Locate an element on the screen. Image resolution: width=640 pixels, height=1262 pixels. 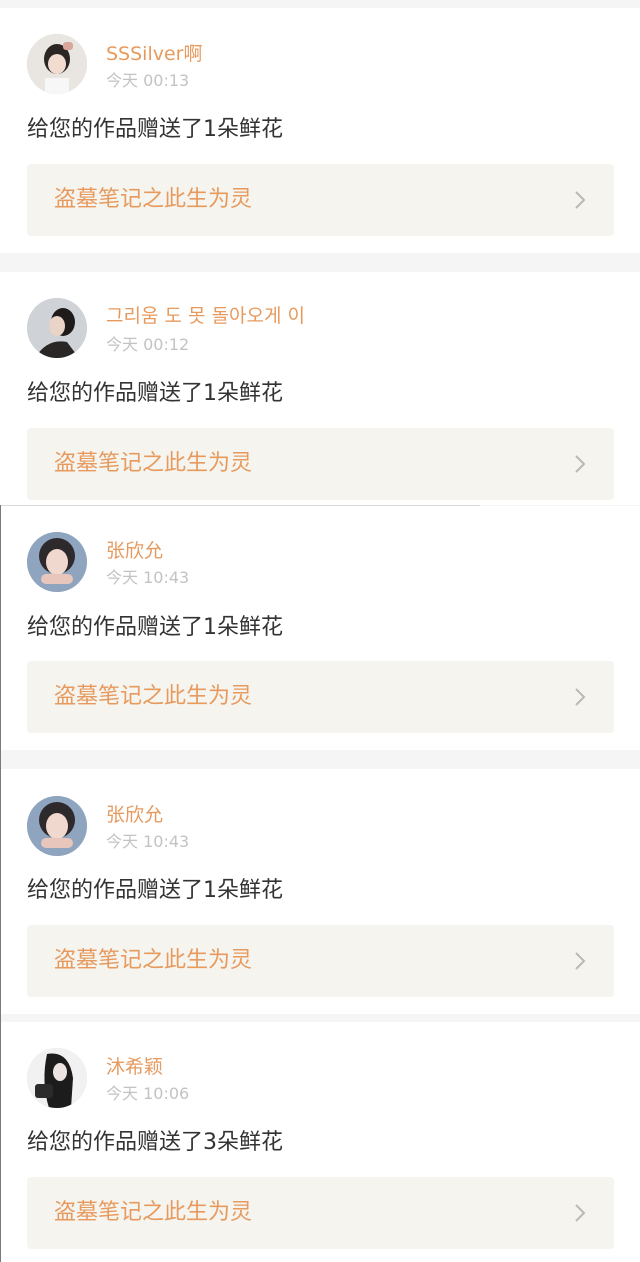
gift-message: 给您的作品赠送了3朵鲜花 is located at coordinates (155, 1142).